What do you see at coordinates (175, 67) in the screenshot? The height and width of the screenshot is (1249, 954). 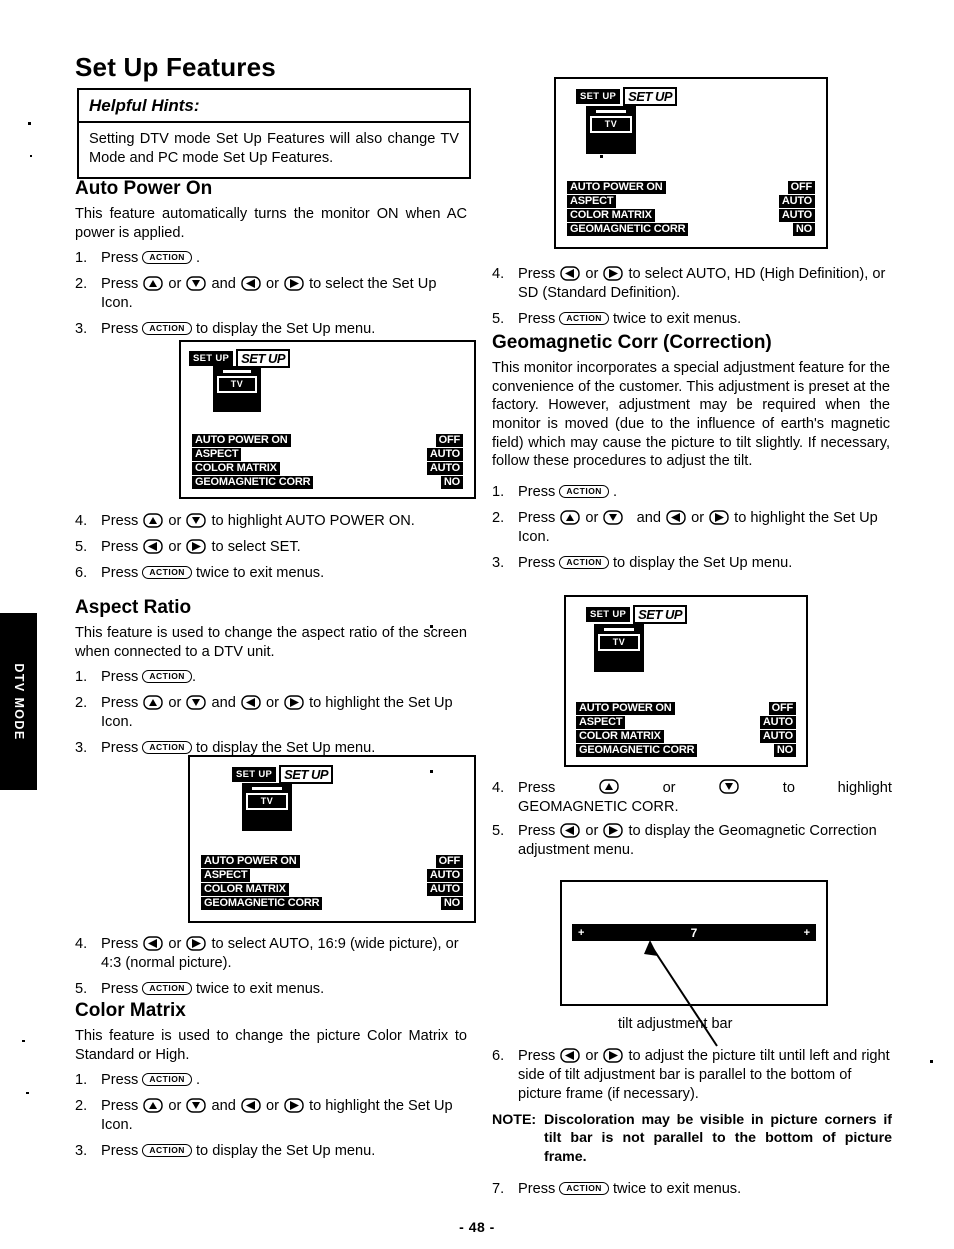 I see `page-title: Set Up Features` at bounding box center [175, 67].